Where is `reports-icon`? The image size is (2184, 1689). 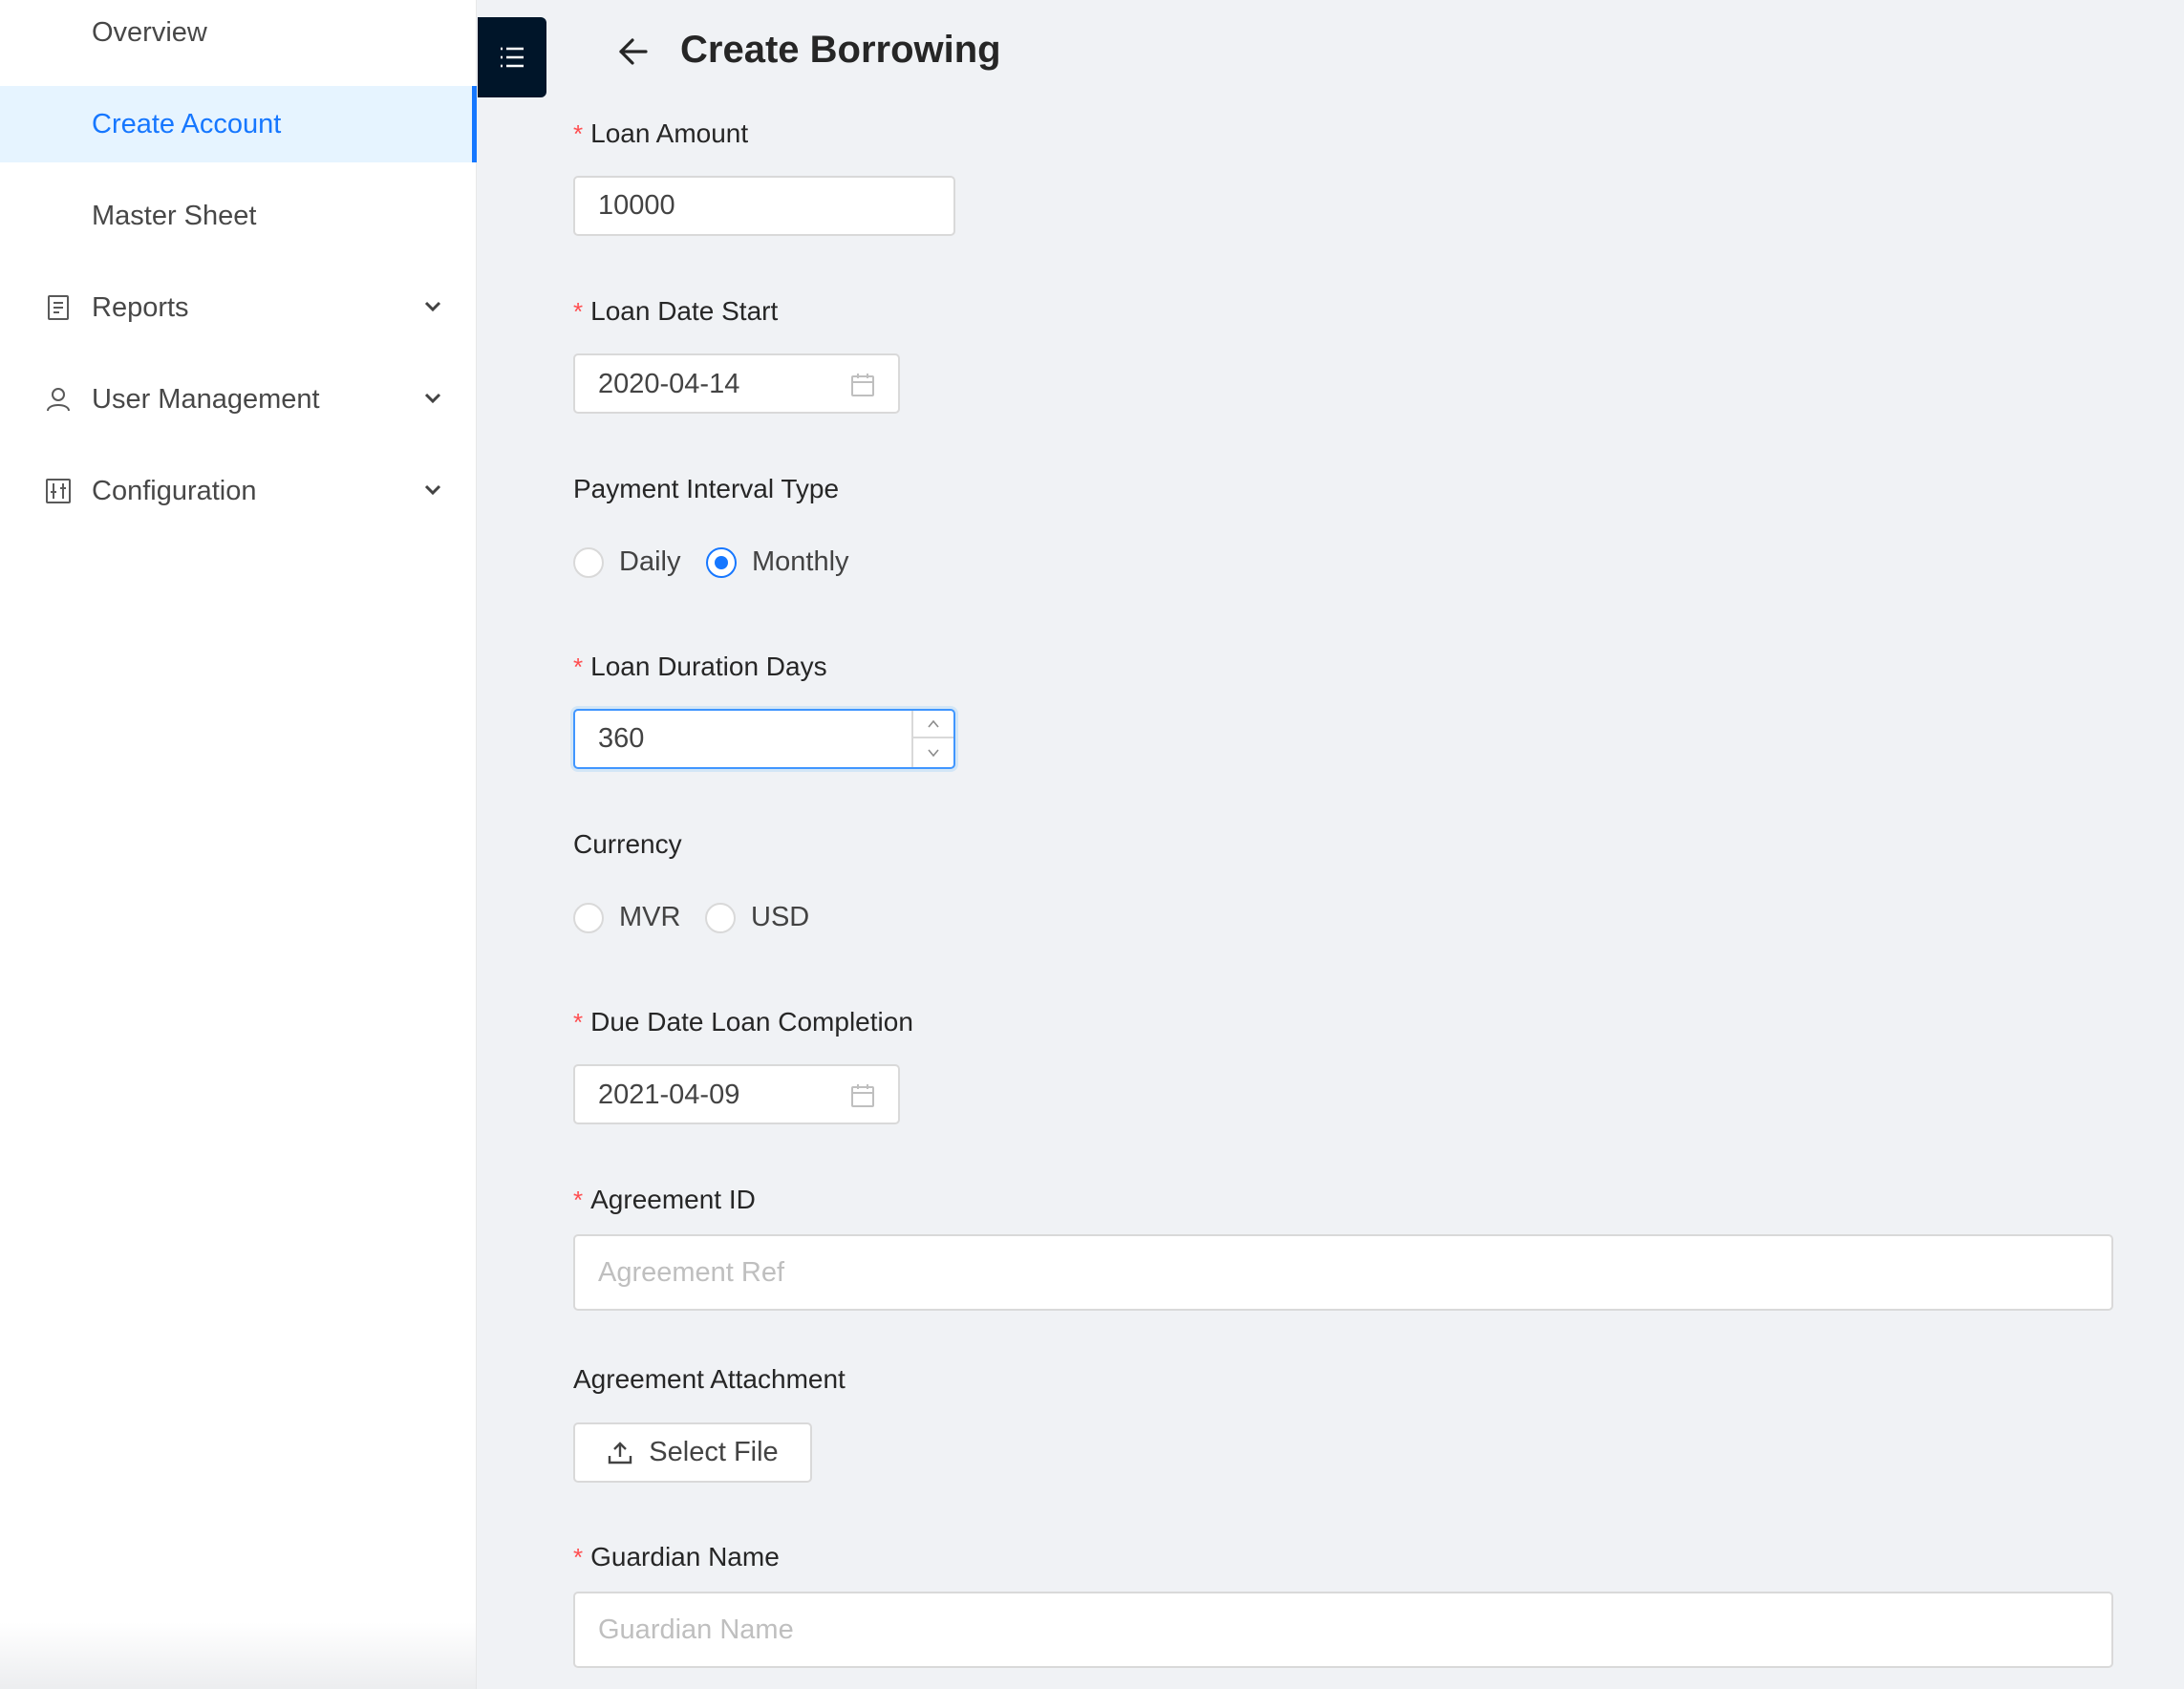 reports-icon is located at coordinates (59, 307).